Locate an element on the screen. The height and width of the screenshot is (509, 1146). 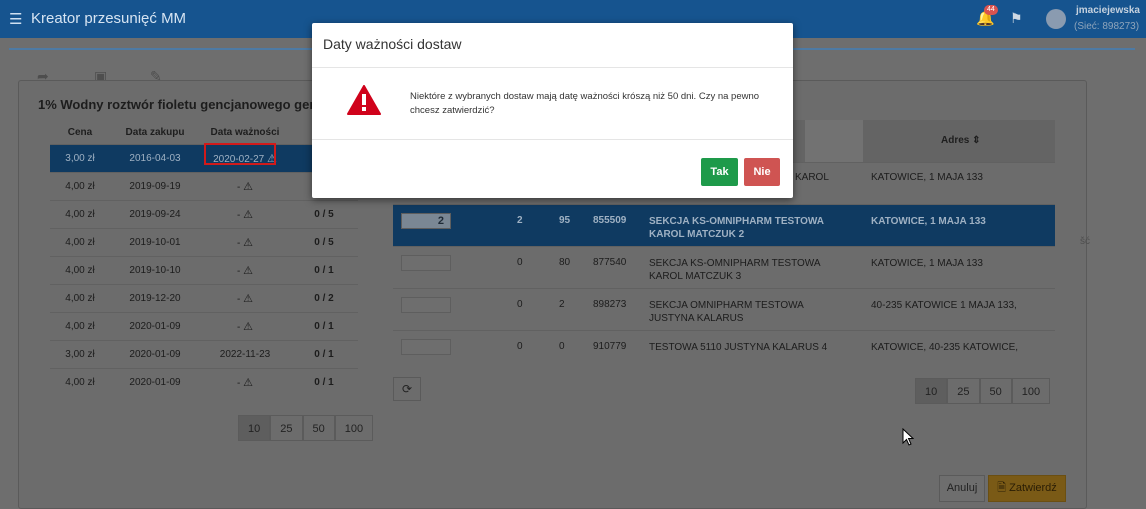
table-row: 4,00 zł 2019-10-10 - ⚠ 0 / 1 is located at coordinates (204, 270).